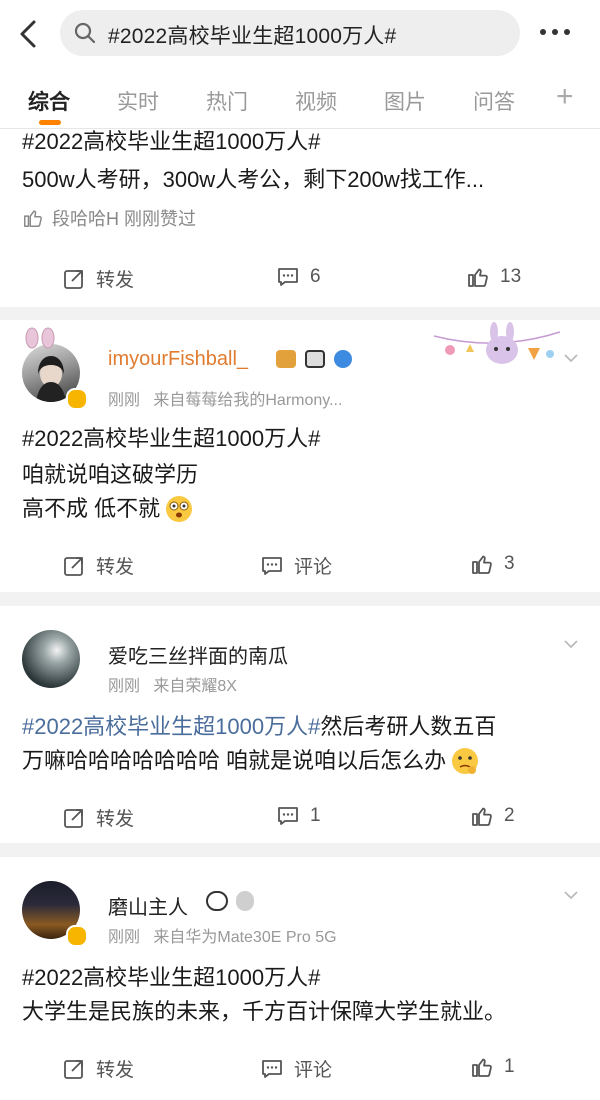  What do you see at coordinates (110, 474) in the screenshot?
I see `post-text: 咱就说咱这破学历` at bounding box center [110, 474].